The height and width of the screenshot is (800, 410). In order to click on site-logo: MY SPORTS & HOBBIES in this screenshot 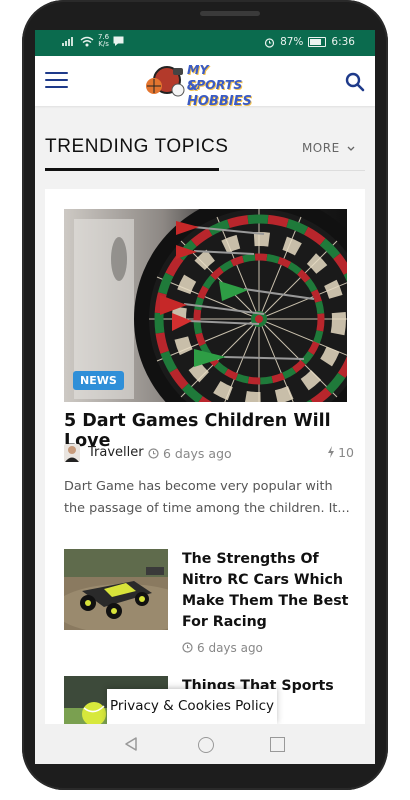, I will do `click(205, 84)`.